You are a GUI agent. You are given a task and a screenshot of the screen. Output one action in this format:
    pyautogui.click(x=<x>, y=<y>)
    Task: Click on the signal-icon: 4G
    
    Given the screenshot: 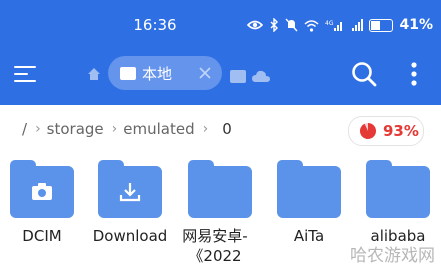 What is the action you would take?
    pyautogui.click(x=335, y=25)
    